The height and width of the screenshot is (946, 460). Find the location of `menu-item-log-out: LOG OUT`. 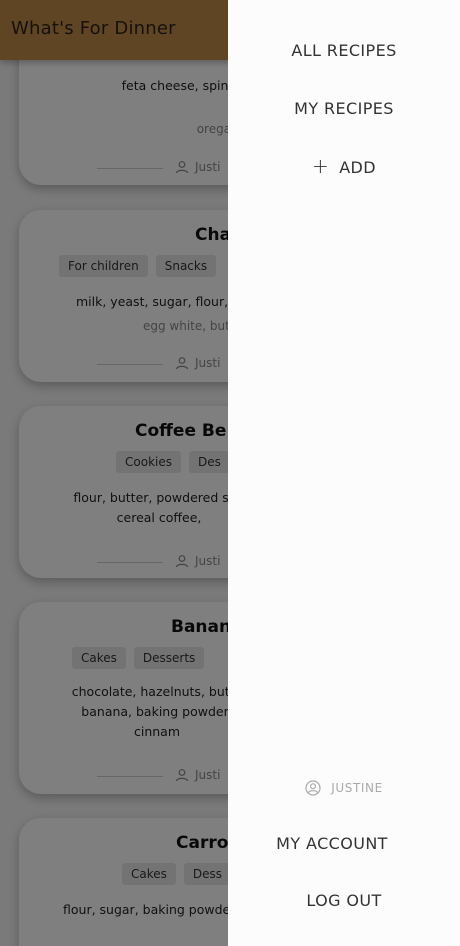

menu-item-log-out: LOG OUT is located at coordinates (344, 900).